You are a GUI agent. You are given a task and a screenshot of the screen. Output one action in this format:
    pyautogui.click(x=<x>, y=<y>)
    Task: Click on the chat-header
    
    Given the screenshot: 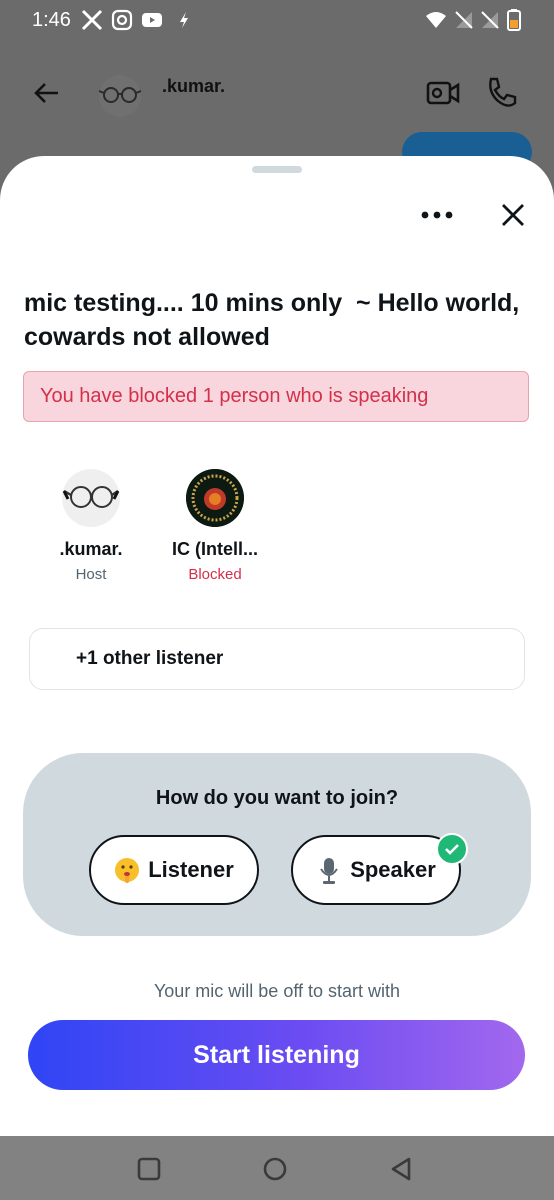 What is the action you would take?
    pyautogui.click(x=277, y=95)
    